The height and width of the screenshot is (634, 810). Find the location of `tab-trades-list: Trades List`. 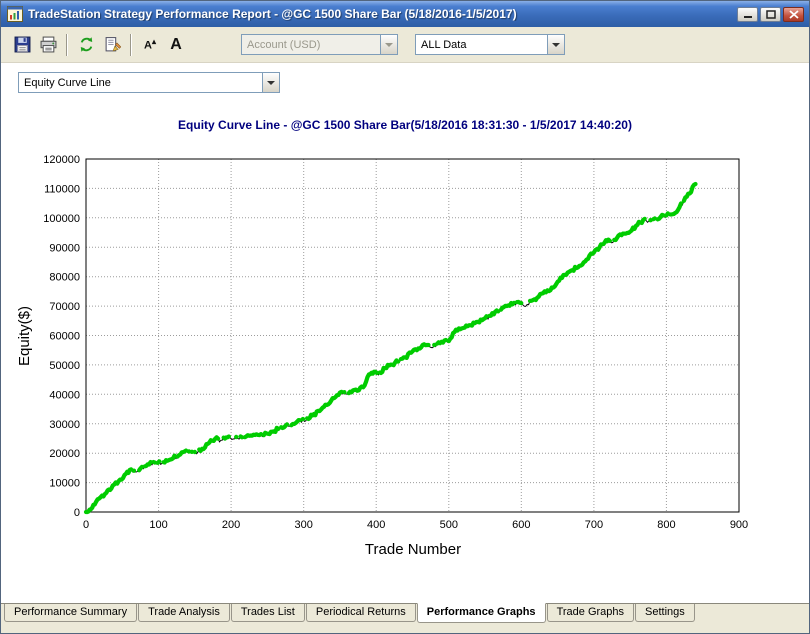

tab-trades-list: Trades List is located at coordinates (267, 613).